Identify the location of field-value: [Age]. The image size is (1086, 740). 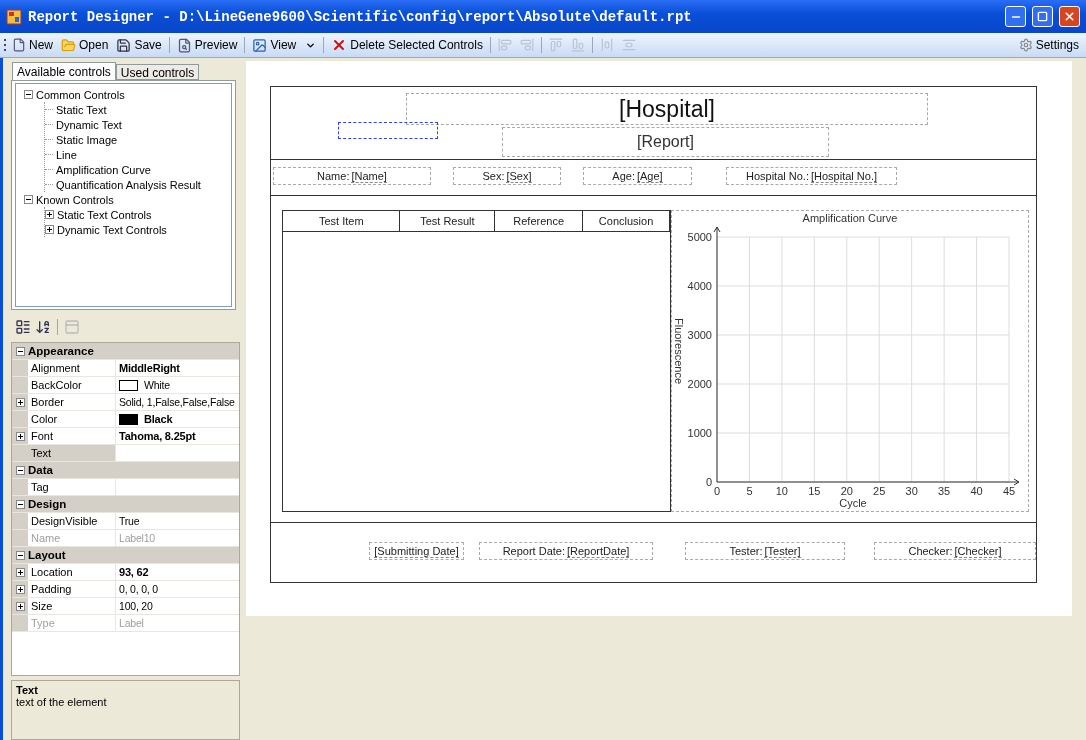
(649, 176).